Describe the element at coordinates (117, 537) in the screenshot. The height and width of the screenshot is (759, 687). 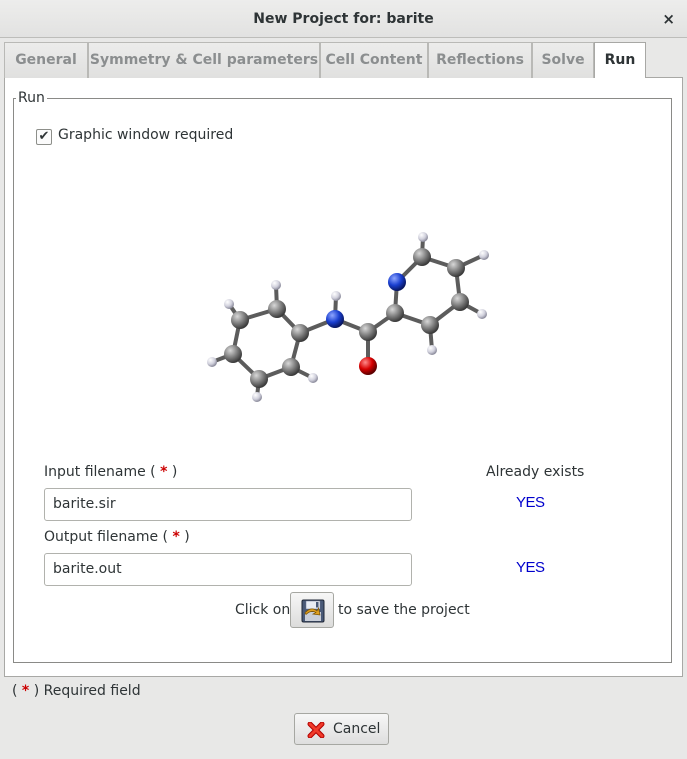
I see `output-filename-label: Output filename ( * )` at that location.